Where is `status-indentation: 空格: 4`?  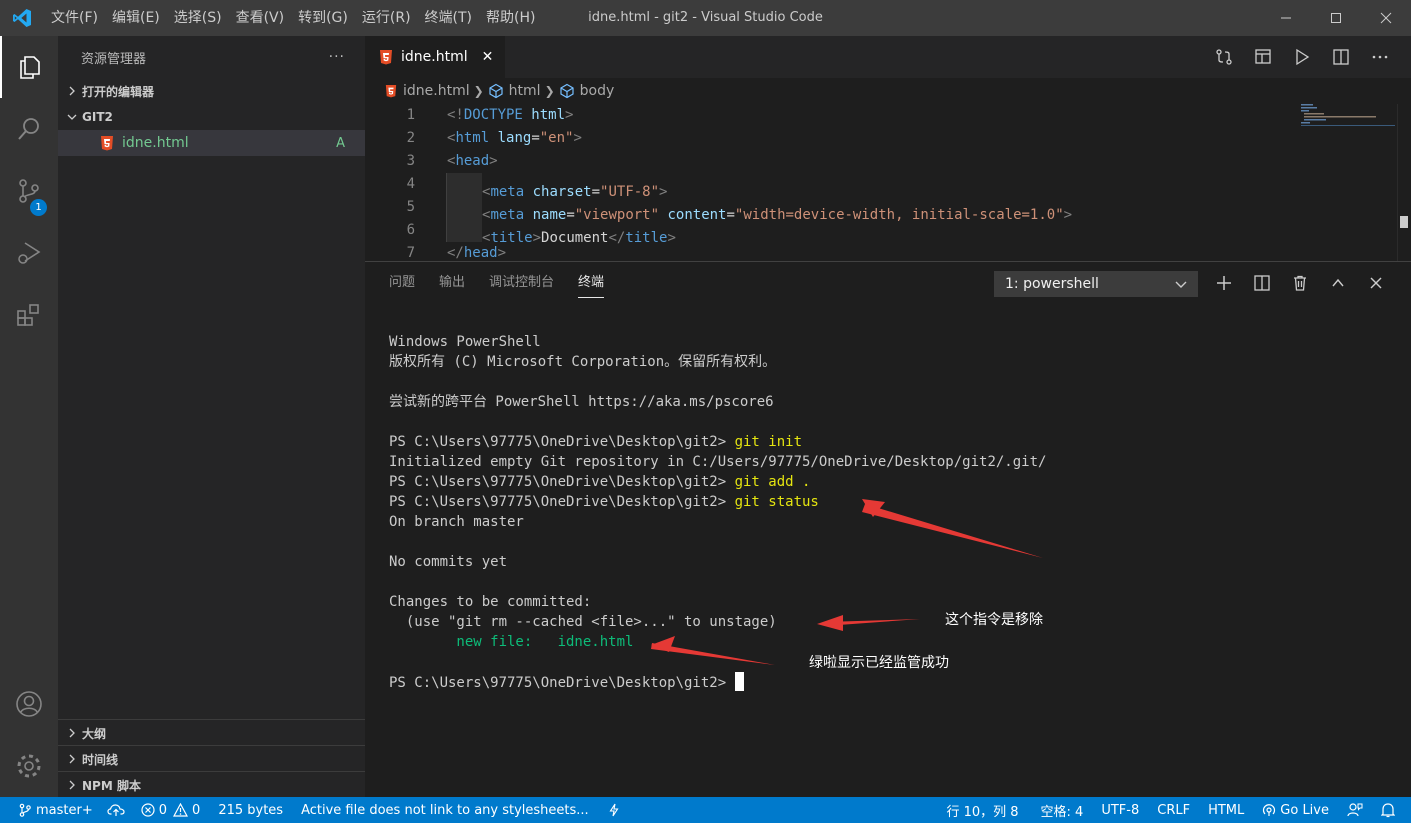
status-indentation: 空格: 4 is located at coordinates (1062, 810).